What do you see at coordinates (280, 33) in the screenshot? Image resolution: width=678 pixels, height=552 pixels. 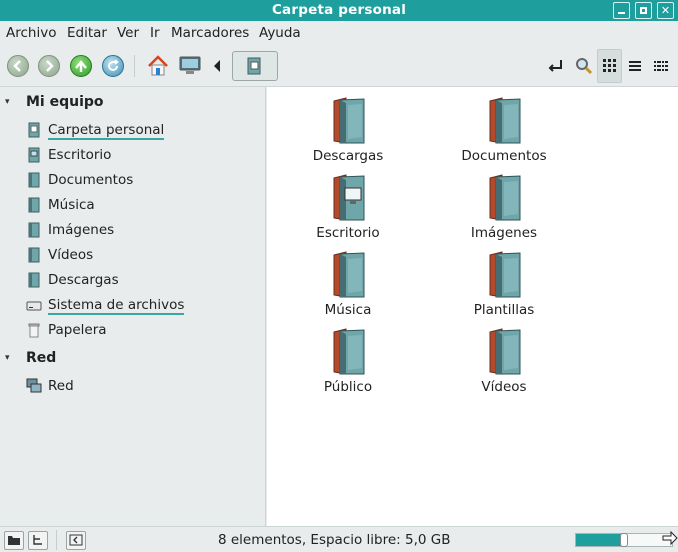 I see `menu-ayuda: Ayuda` at bounding box center [280, 33].